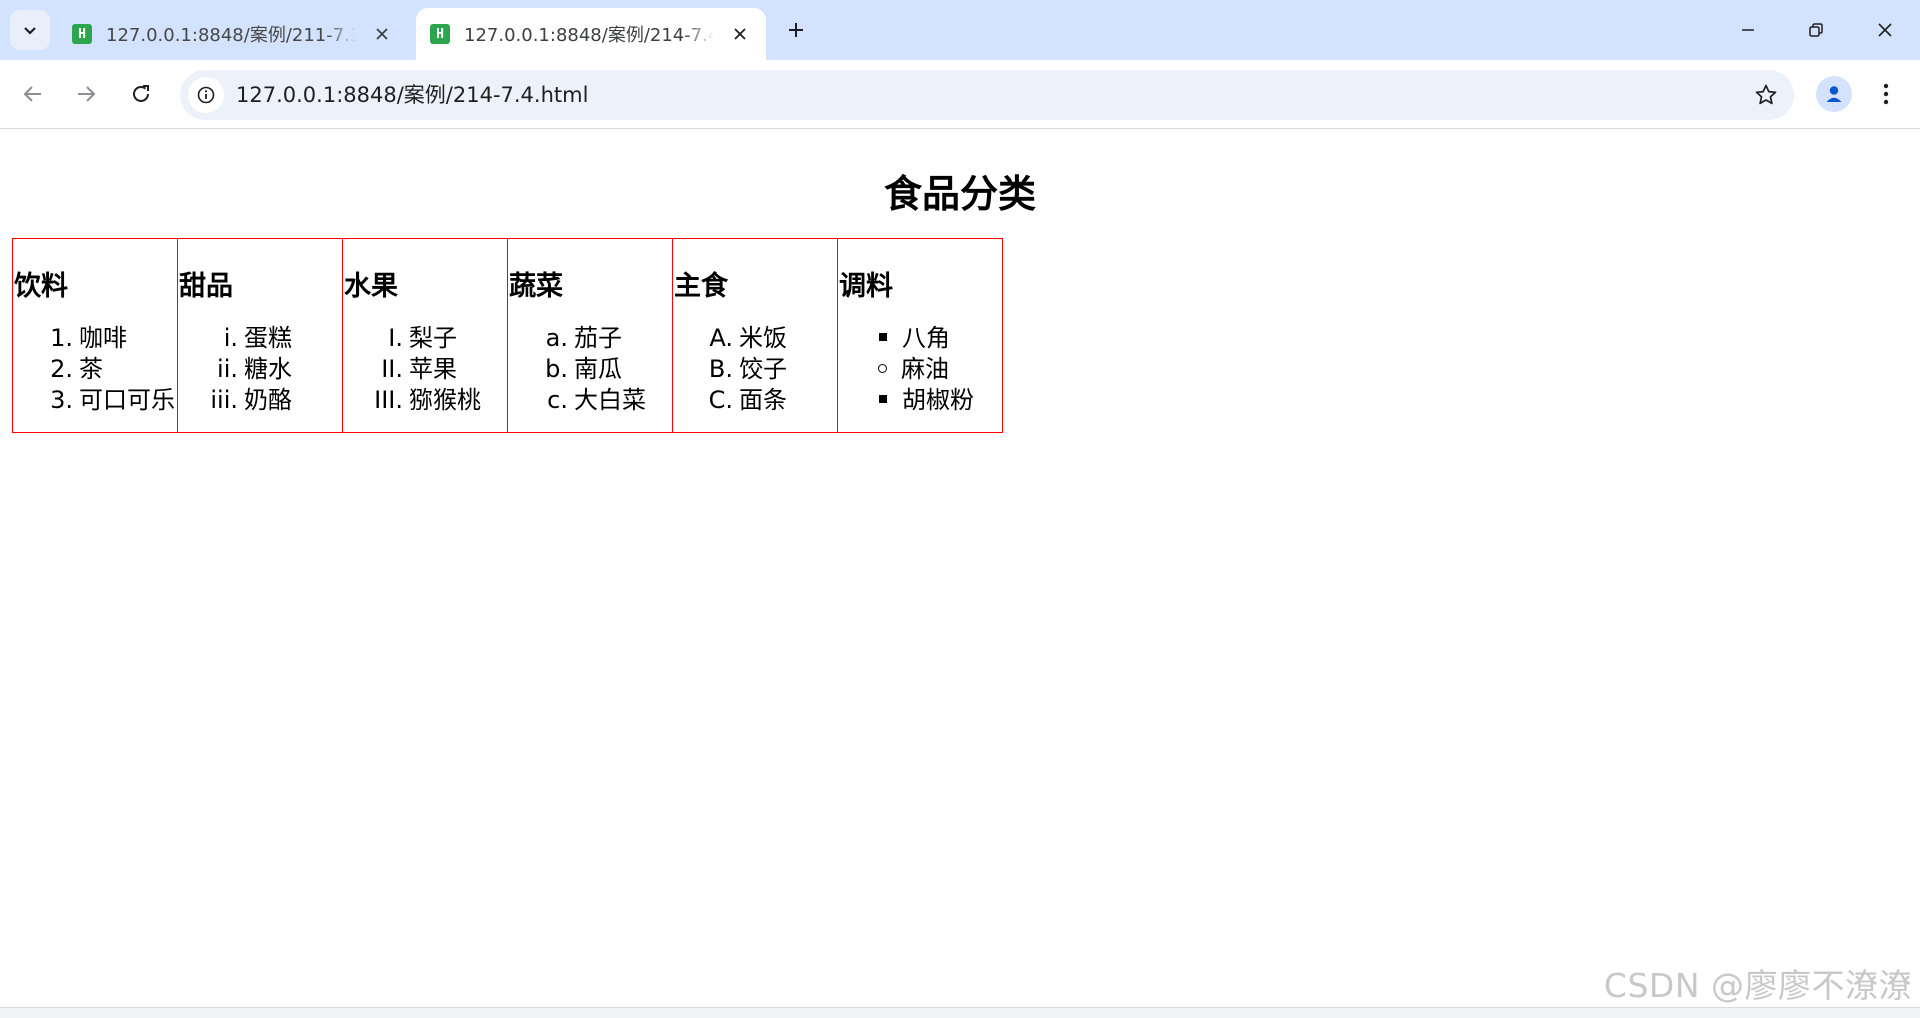 The image size is (1920, 1018). What do you see at coordinates (598, 369) in the screenshot?
I see `item-text: 南瓜` at bounding box center [598, 369].